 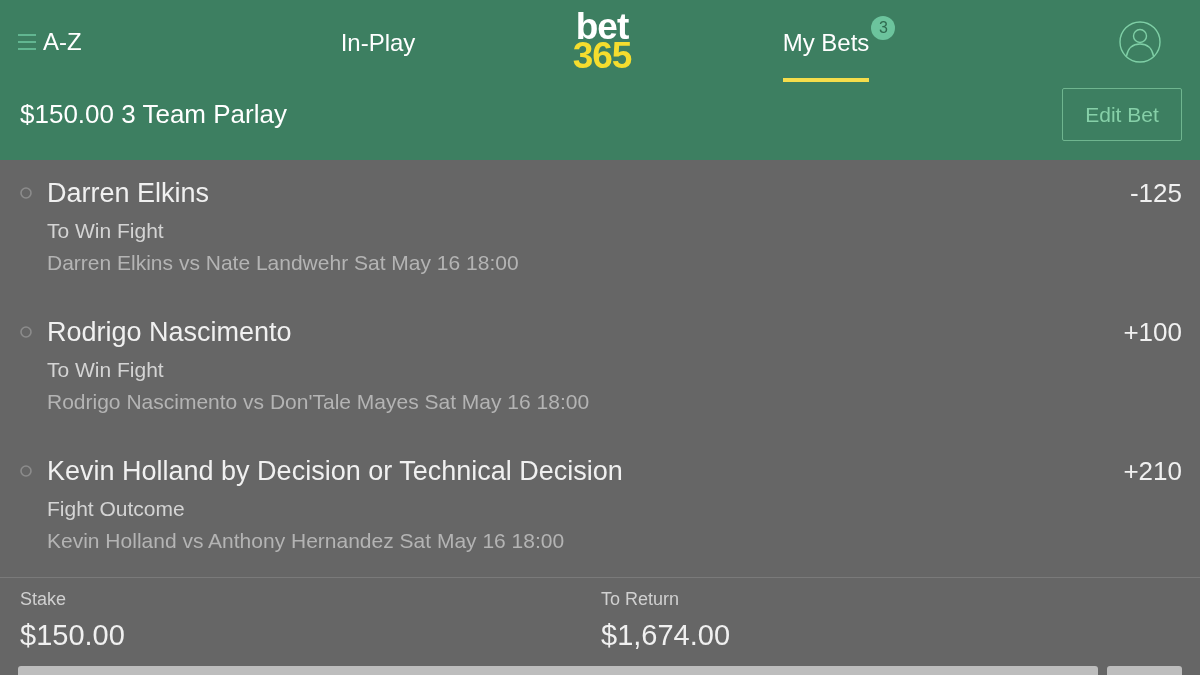 I want to click on event-details: Kevin Holland vs Anthony Hernandez Sat May 16 18:00, so click(x=306, y=541).